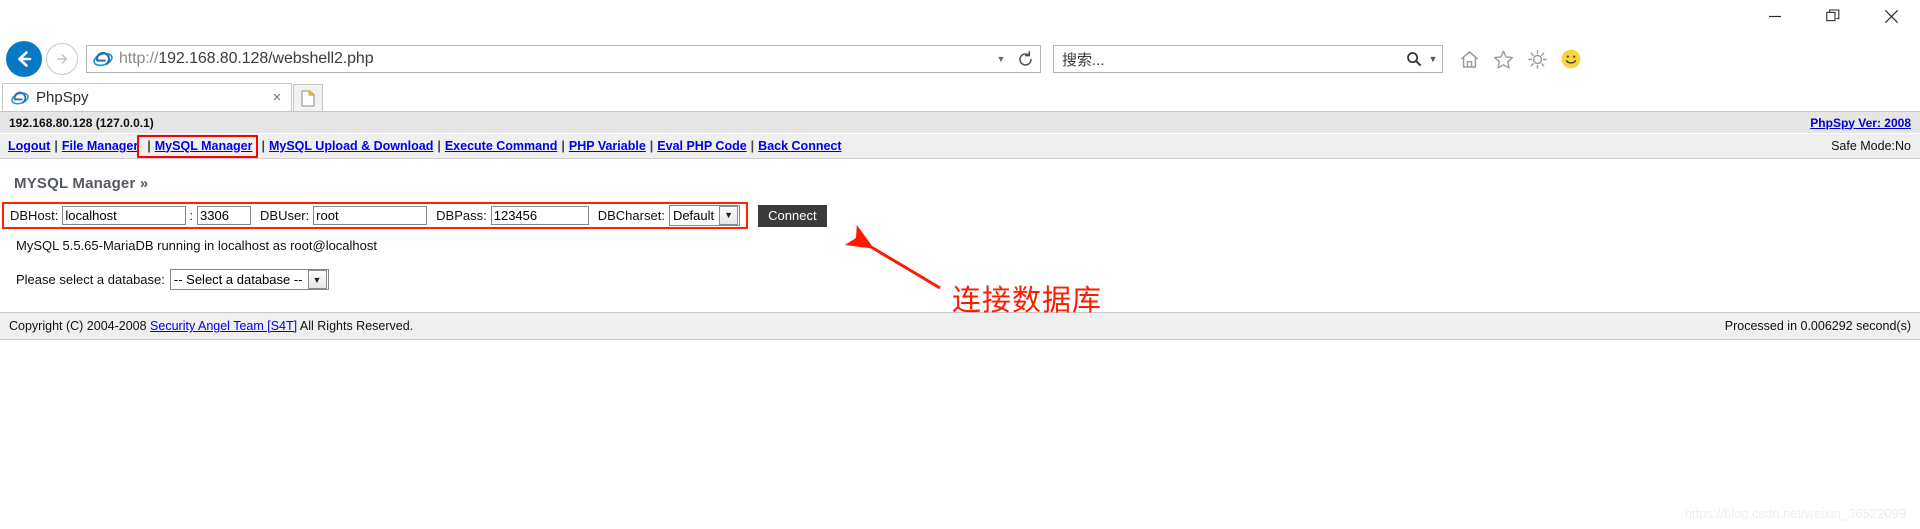 The image size is (1920, 529). I want to click on url-scheme: http://, so click(139, 58).